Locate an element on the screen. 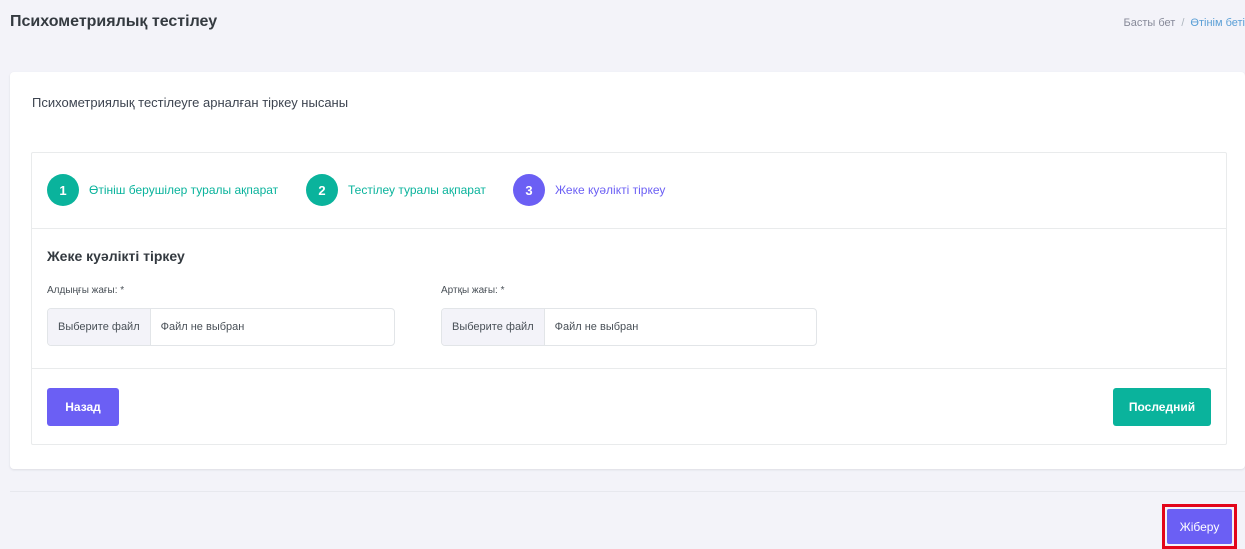 This screenshot has height=549, width=1245. step-label: Тестілеу туралы ақпарат is located at coordinates (417, 190).